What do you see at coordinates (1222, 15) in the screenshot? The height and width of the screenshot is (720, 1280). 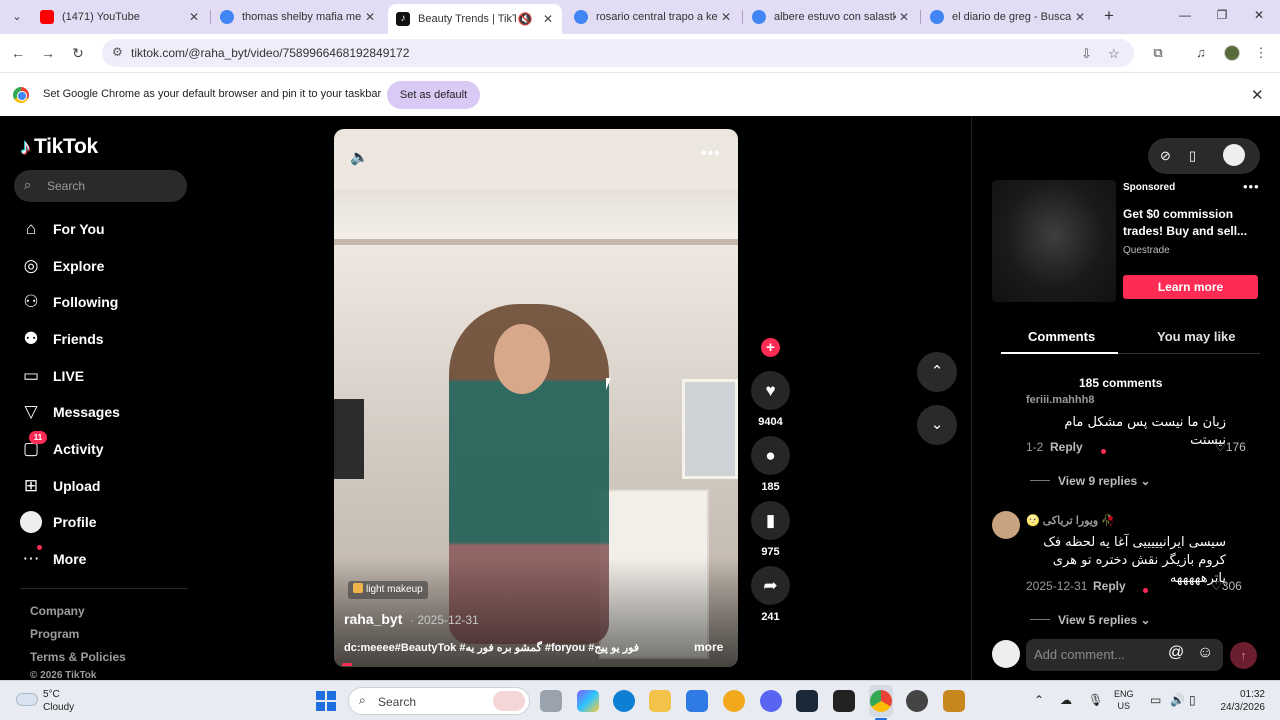 I see `restore-icon: ❐` at bounding box center [1222, 15].